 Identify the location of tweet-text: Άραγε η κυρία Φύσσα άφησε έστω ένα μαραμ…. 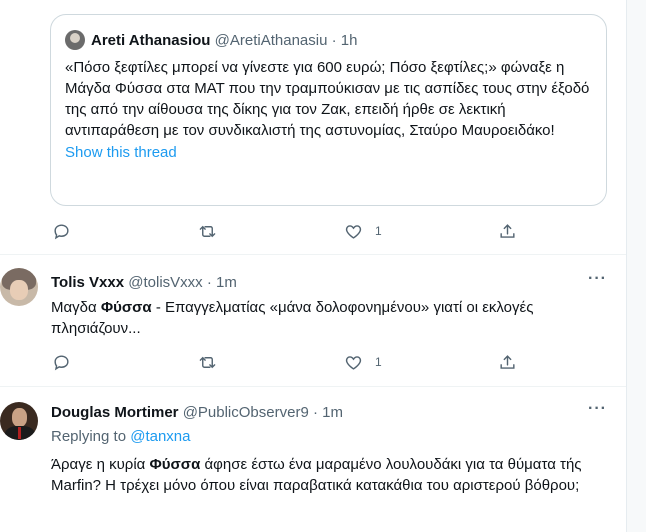
(331, 475).